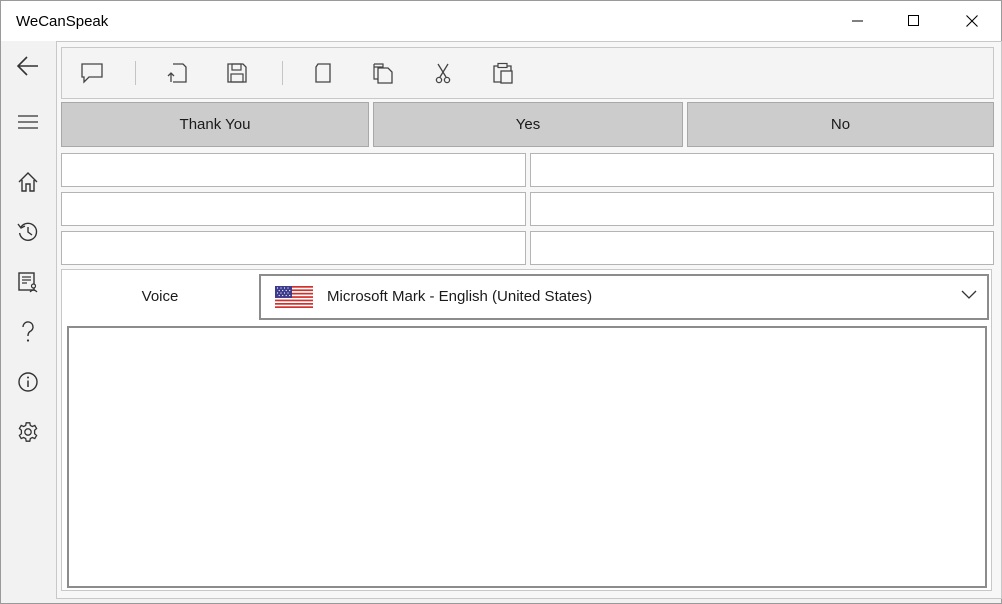 Image resolution: width=1002 pixels, height=604 pixels. Describe the element at coordinates (215, 124) in the screenshot. I see `thank-you-button: Thank You` at that location.